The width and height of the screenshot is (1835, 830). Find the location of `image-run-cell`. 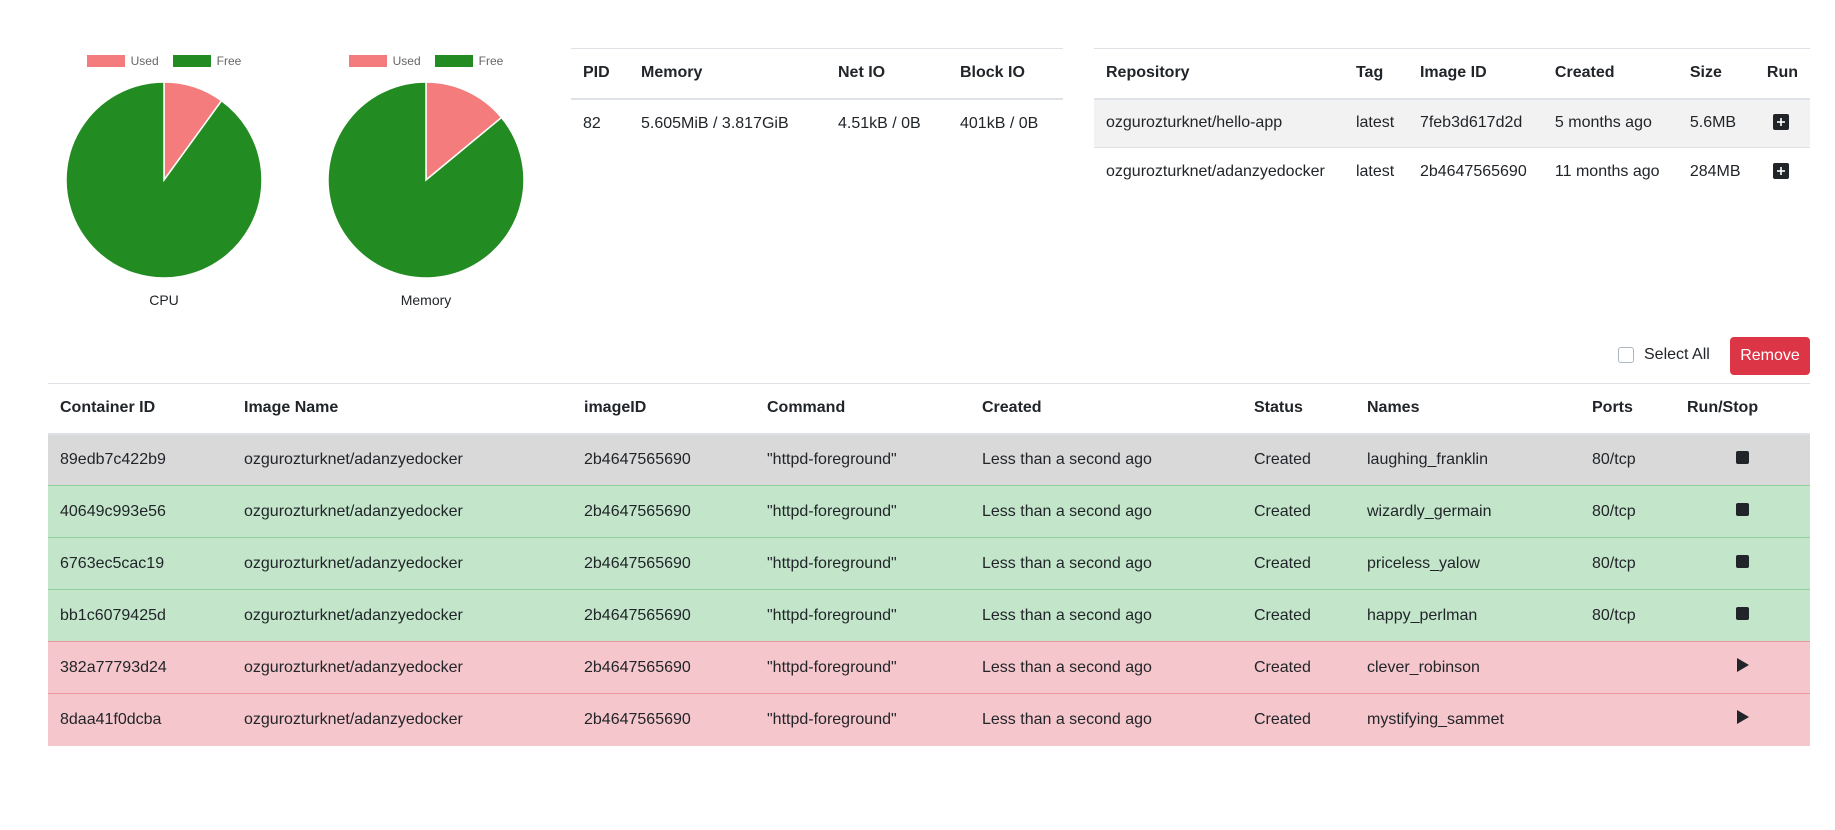

image-run-cell is located at coordinates (1782, 123).